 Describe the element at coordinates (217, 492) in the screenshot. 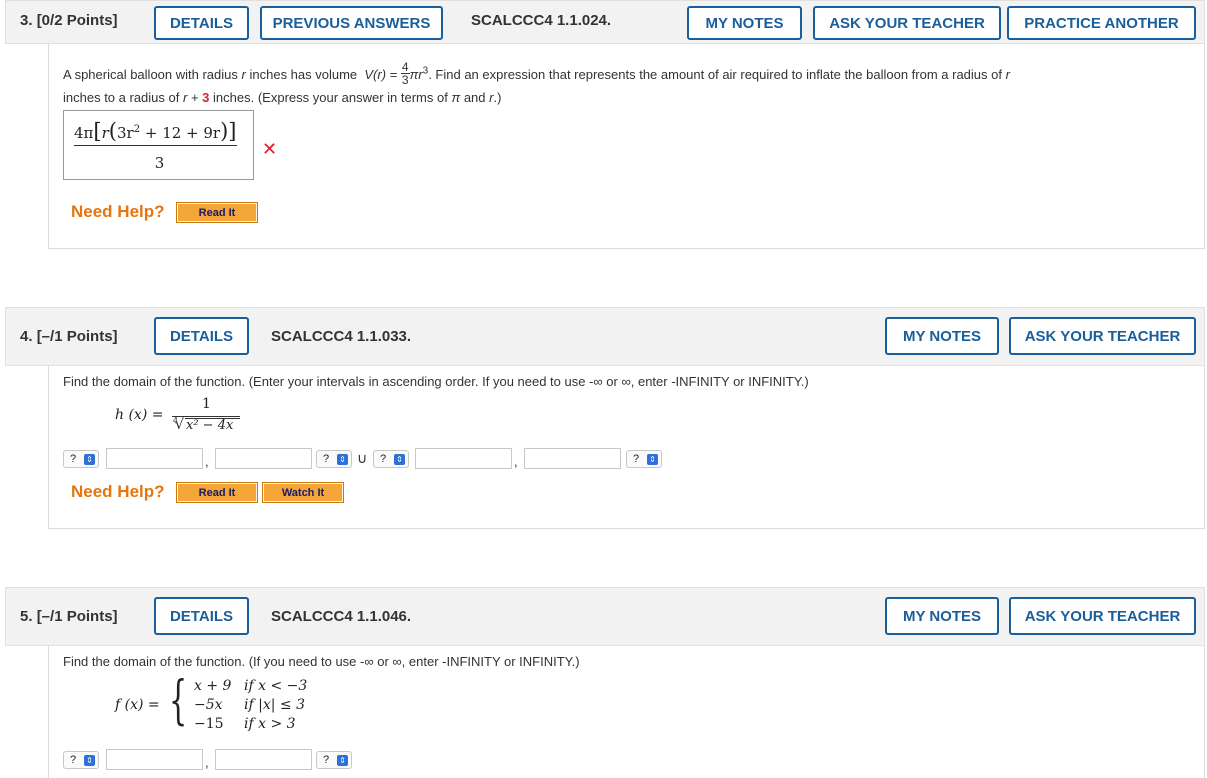

I see `q4-read-it-button: Read It` at that location.